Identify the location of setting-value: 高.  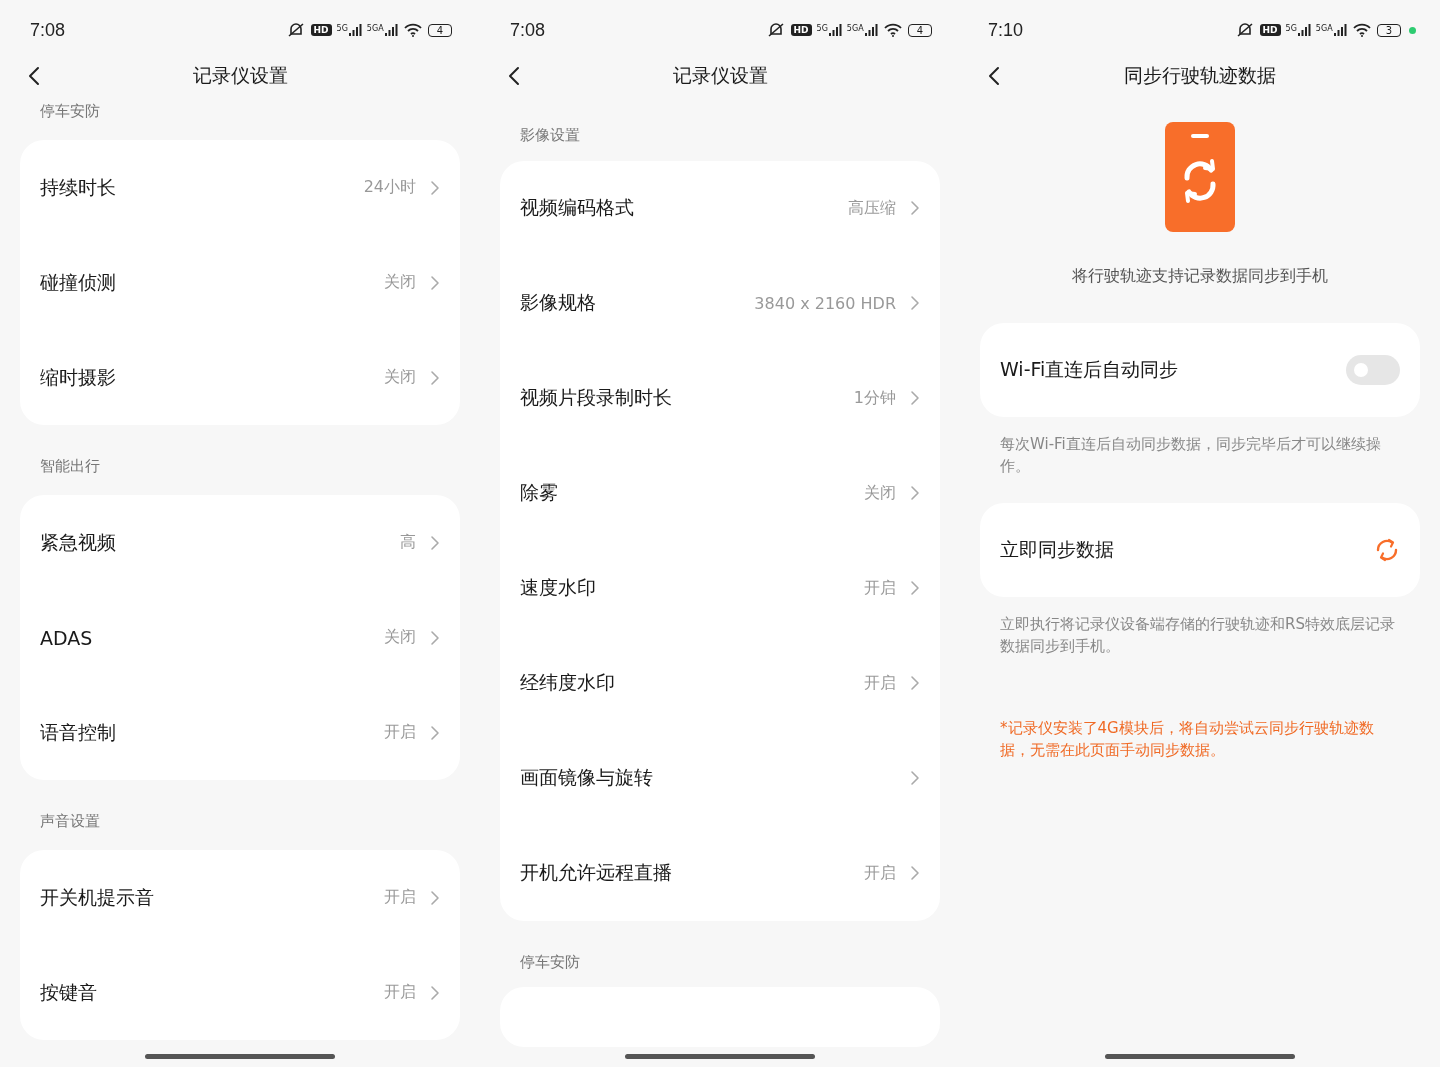
(408, 542).